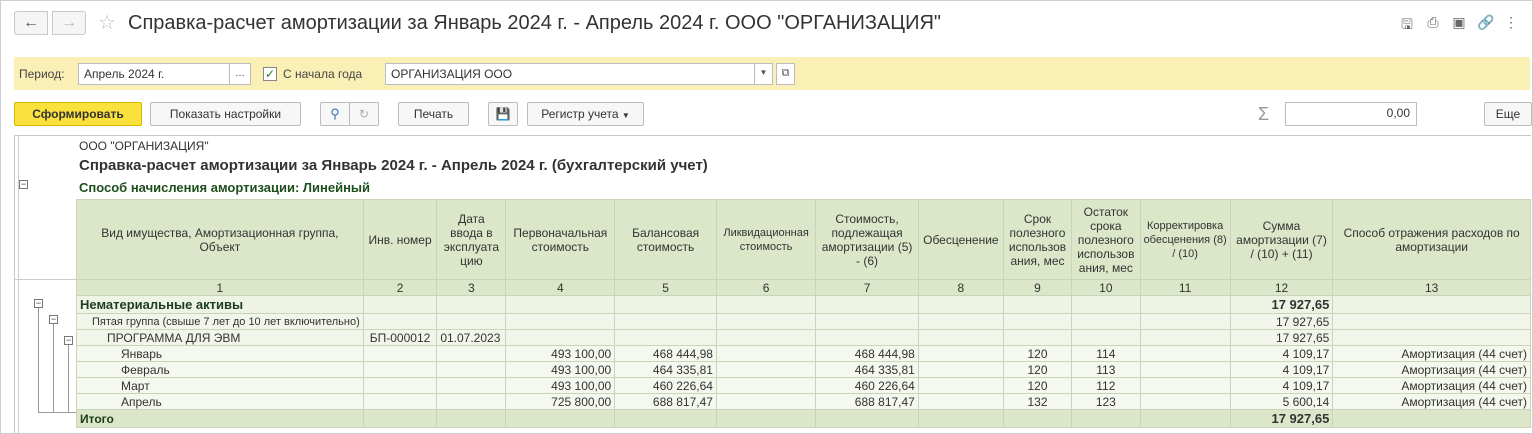 This screenshot has height=434, width=1533. Describe the element at coordinates (570, 74) in the screenshot. I see `organization-input: ОРГАНИЗАЦИЯ ООО` at that location.